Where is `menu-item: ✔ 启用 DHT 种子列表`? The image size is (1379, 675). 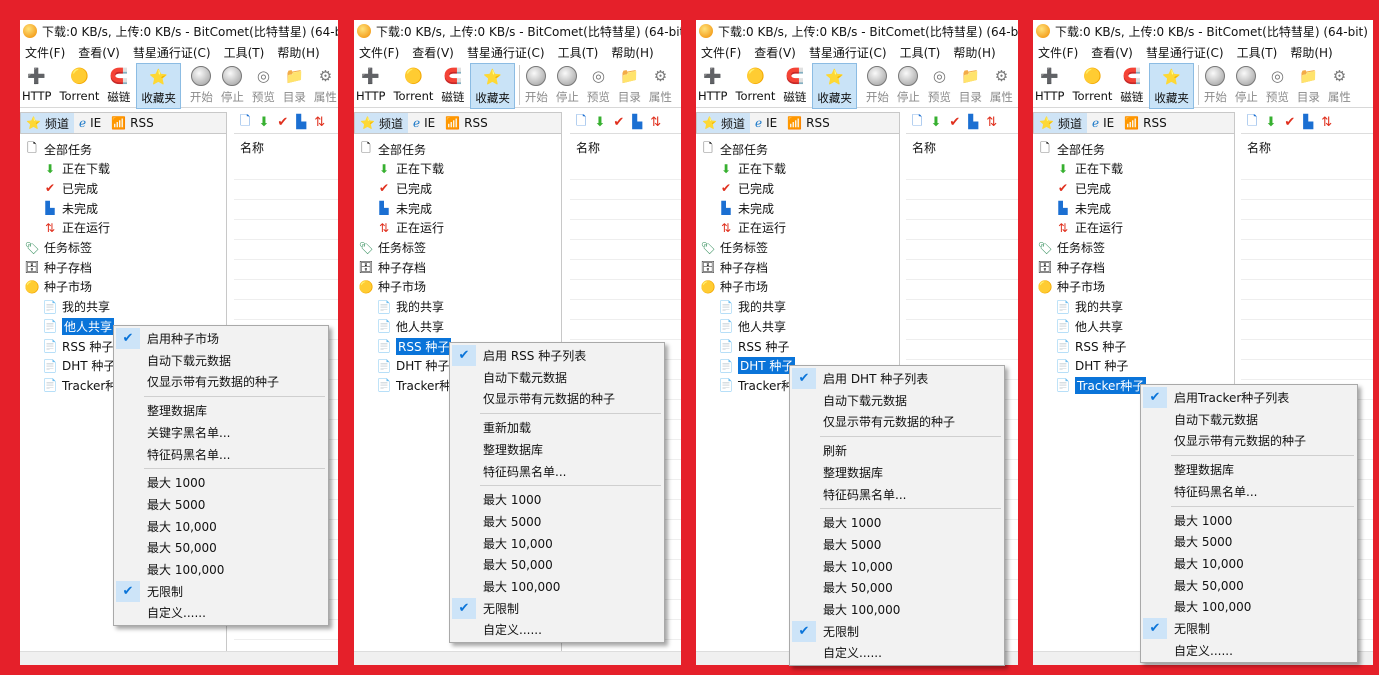 menu-item: ✔ 启用 DHT 种子列表 is located at coordinates (897, 378).